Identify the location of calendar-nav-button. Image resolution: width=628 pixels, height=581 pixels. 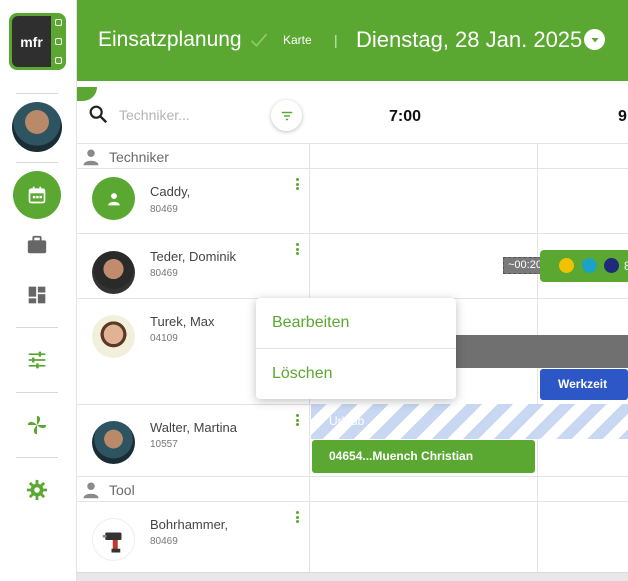
(37, 195).